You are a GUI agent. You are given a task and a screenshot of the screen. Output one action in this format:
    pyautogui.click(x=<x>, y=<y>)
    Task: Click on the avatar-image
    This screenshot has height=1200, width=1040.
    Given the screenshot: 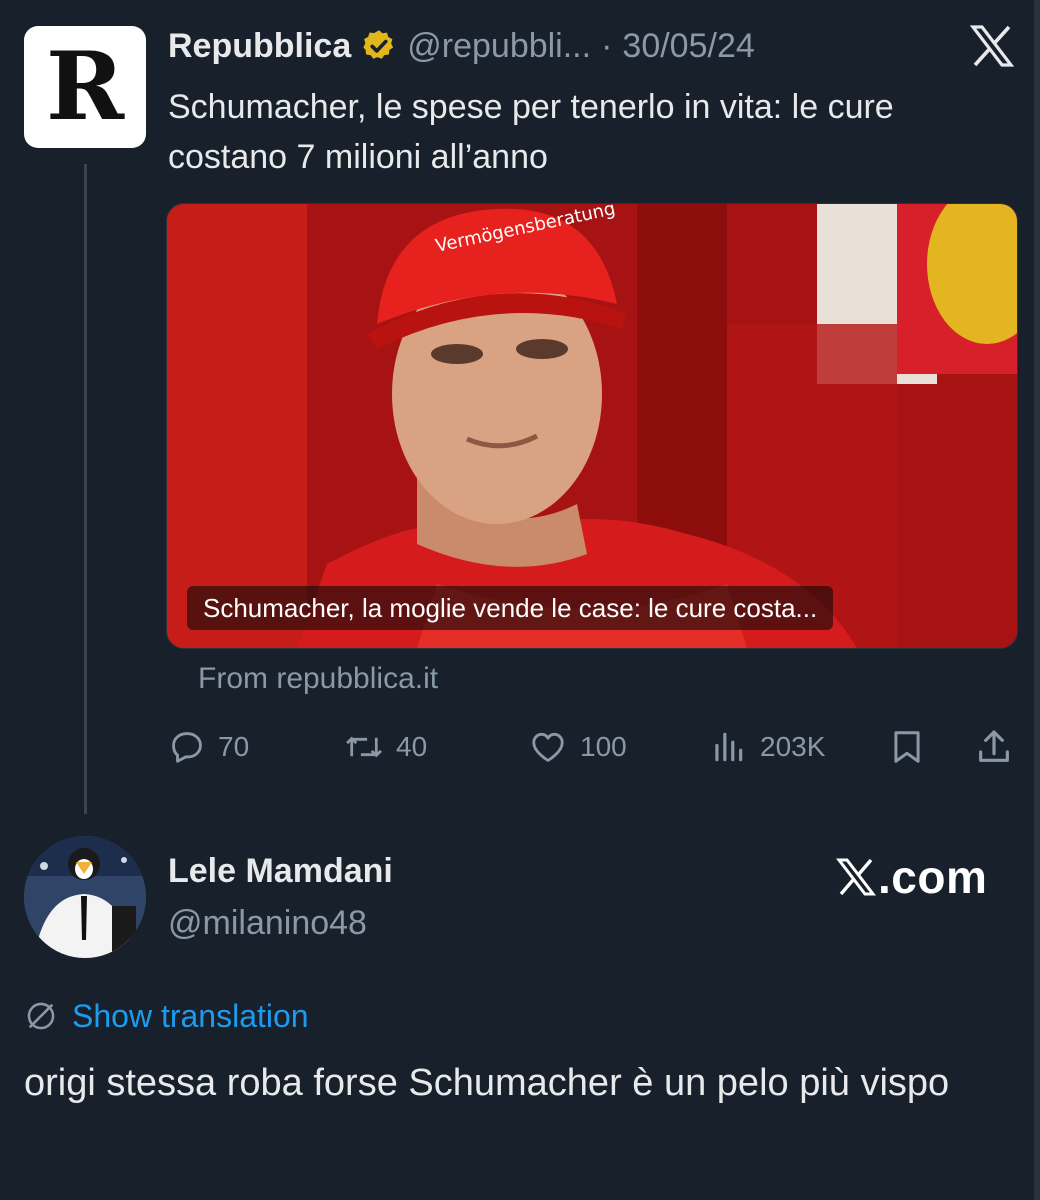 What is the action you would take?
    pyautogui.click(x=85, y=897)
    